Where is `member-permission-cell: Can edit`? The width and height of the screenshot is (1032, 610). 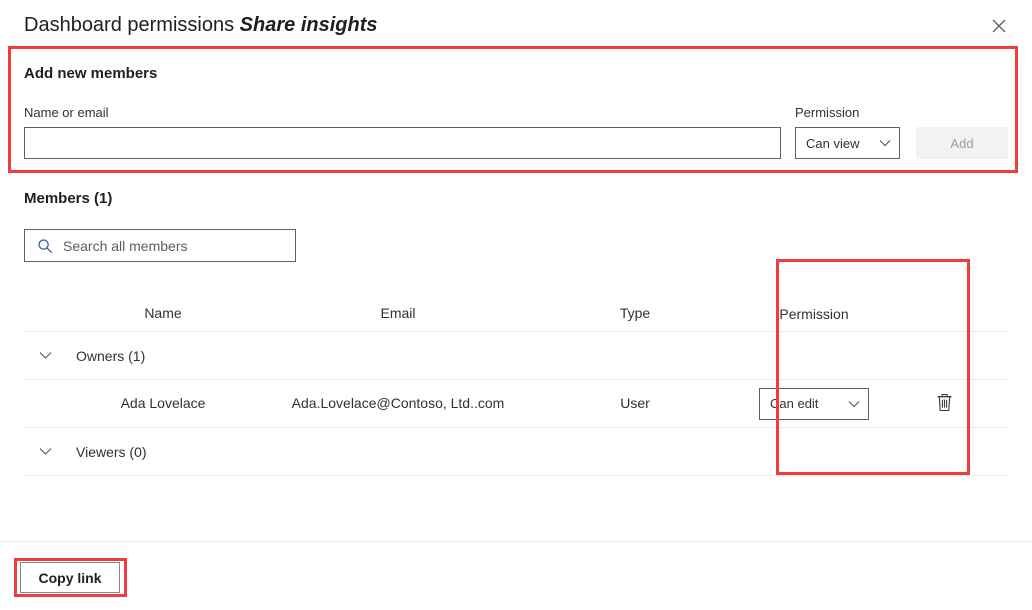
member-permission-cell: Can edit is located at coordinates (814, 403).